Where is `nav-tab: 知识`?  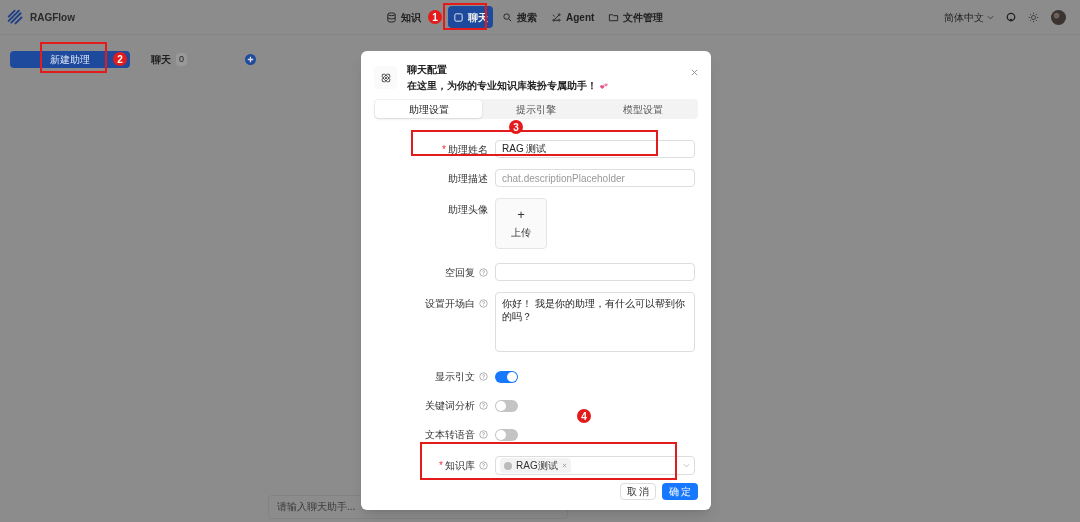 nav-tab: 知识 is located at coordinates (403, 17).